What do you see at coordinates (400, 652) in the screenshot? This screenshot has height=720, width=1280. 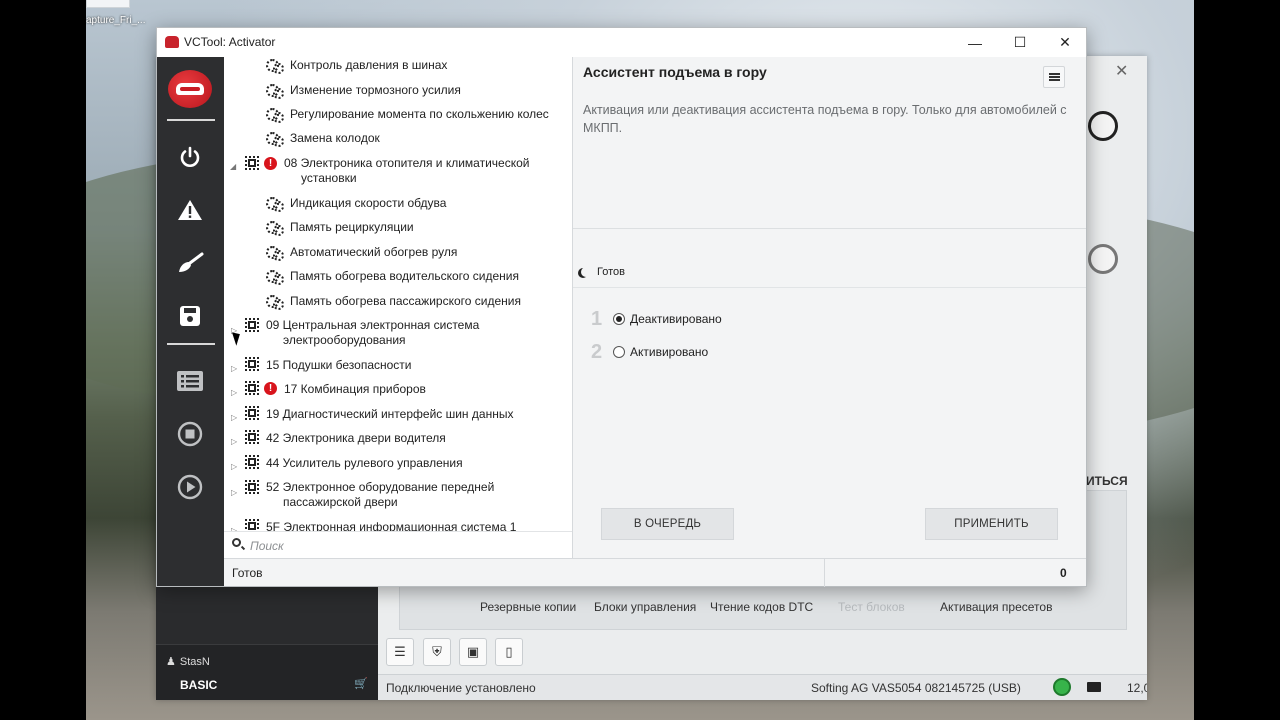 I see `database-icon: ☰` at bounding box center [400, 652].